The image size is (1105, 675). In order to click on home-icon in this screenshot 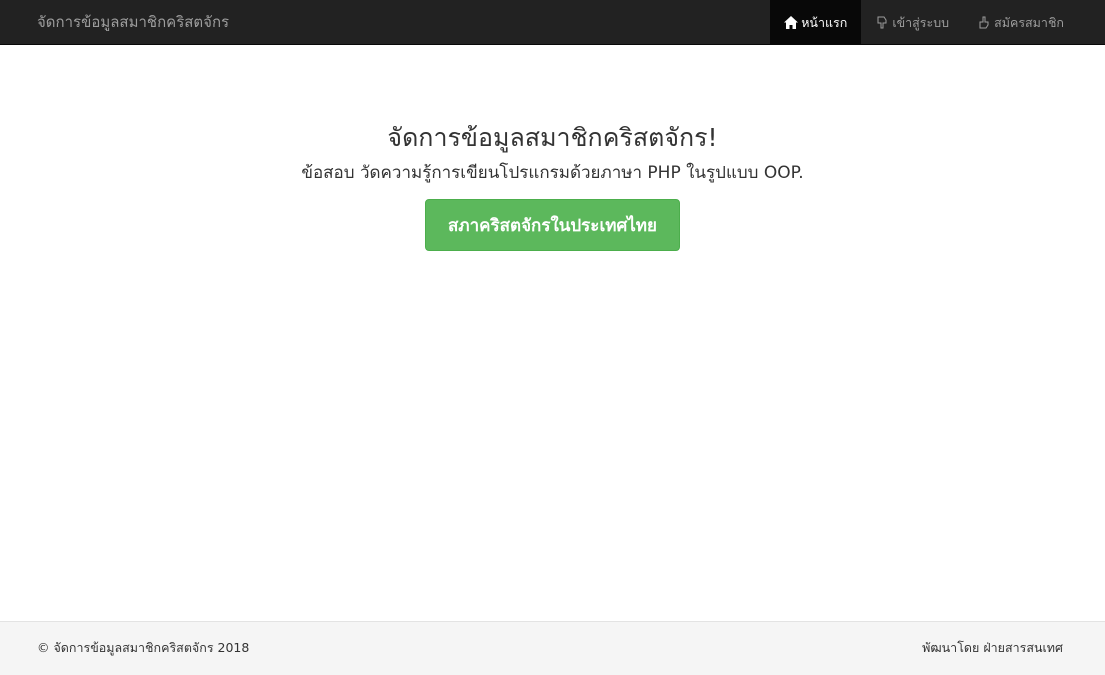, I will do `click(791, 23)`.